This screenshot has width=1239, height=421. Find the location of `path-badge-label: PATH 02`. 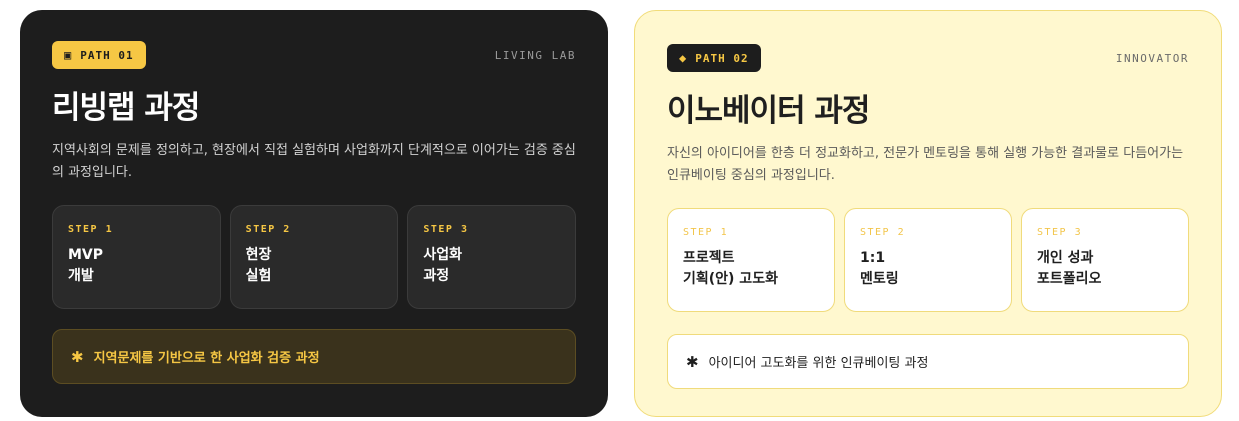

path-badge-label: PATH 02 is located at coordinates (722, 58).